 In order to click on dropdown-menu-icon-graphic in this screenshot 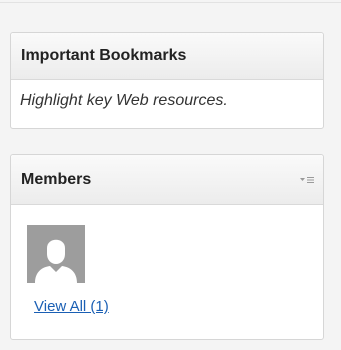, I will do `click(307, 180)`.